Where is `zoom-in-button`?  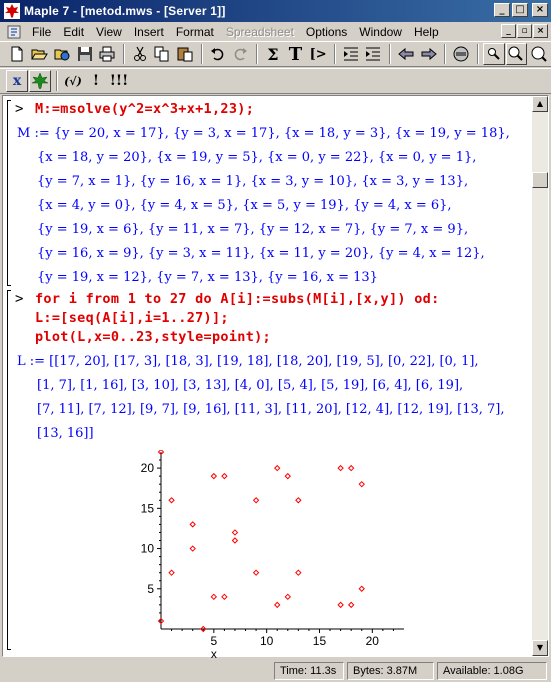
zoom-in-button is located at coordinates (493, 54).